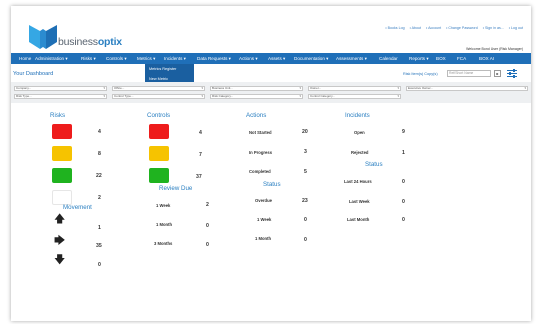 This screenshot has height=324, width=542. What do you see at coordinates (99, 132) in the screenshot?
I see `risk-red-count: 4` at bounding box center [99, 132].